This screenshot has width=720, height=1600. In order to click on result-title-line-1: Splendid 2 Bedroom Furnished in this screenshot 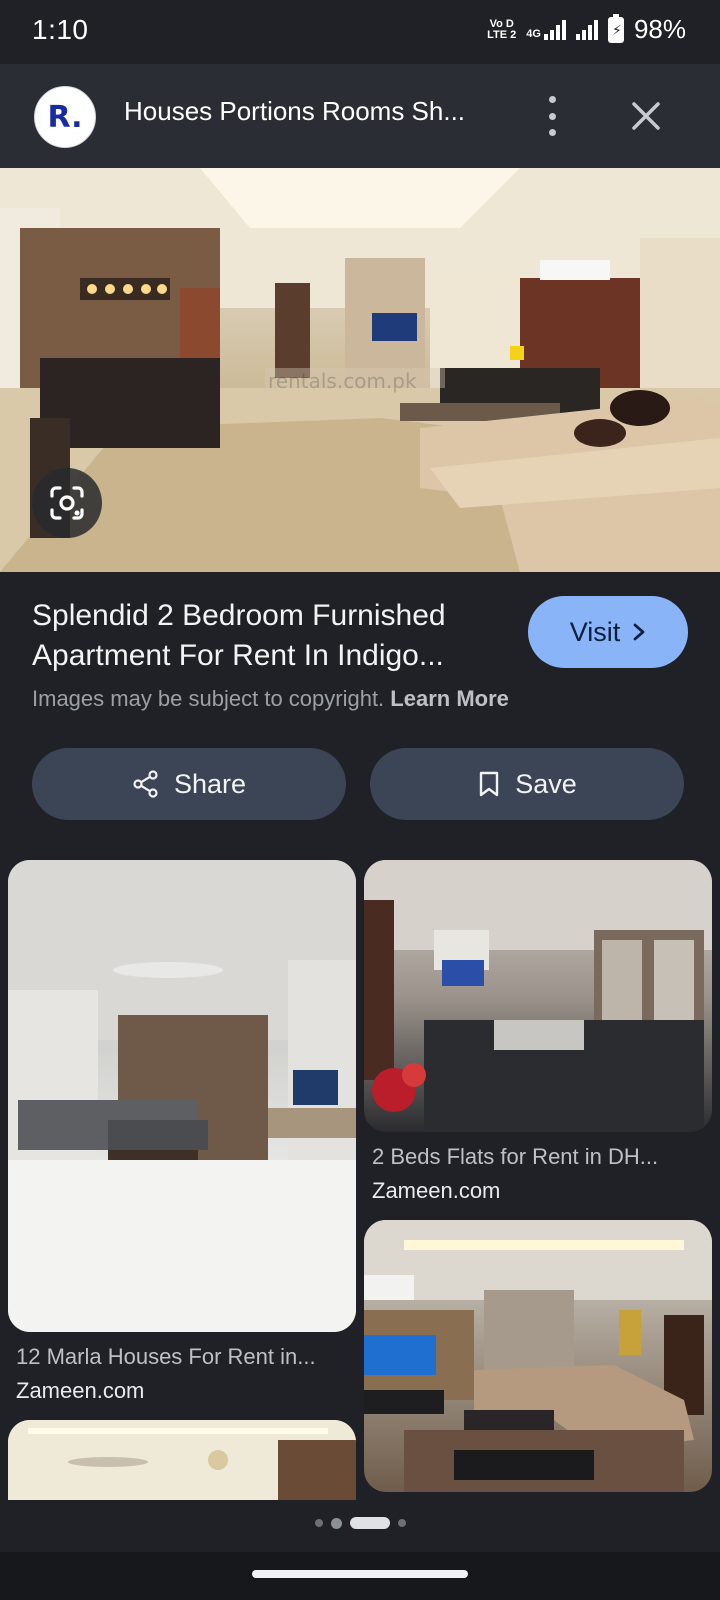, I will do `click(239, 615)`.